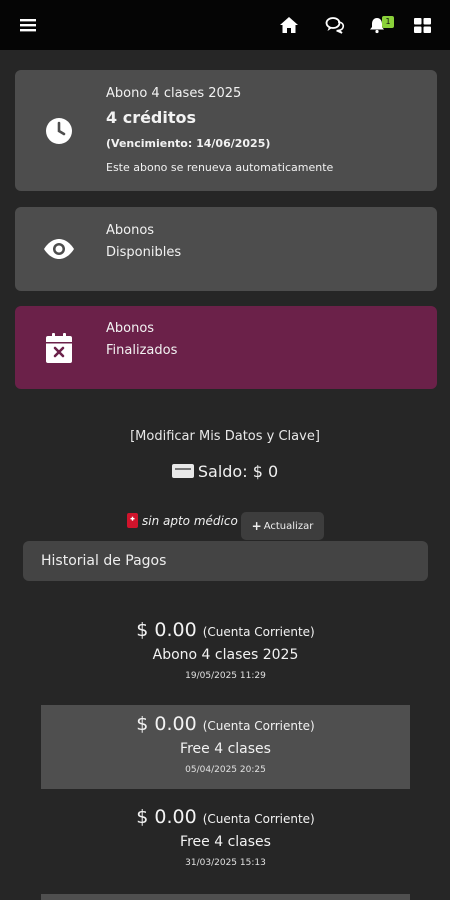 Image resolution: width=450 pixels, height=900 pixels. Describe the element at coordinates (225, 863) in the screenshot. I see `payment-date: 31/03/2025 15:13` at that location.